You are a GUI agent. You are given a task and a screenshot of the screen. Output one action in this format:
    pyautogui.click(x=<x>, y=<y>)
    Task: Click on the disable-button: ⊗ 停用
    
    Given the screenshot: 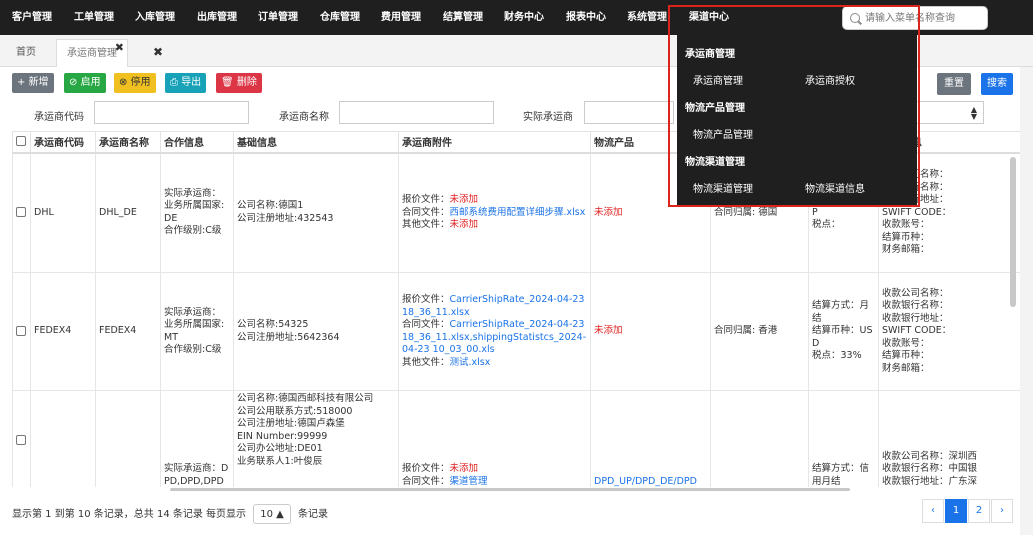 What is the action you would take?
    pyautogui.click(x=135, y=83)
    